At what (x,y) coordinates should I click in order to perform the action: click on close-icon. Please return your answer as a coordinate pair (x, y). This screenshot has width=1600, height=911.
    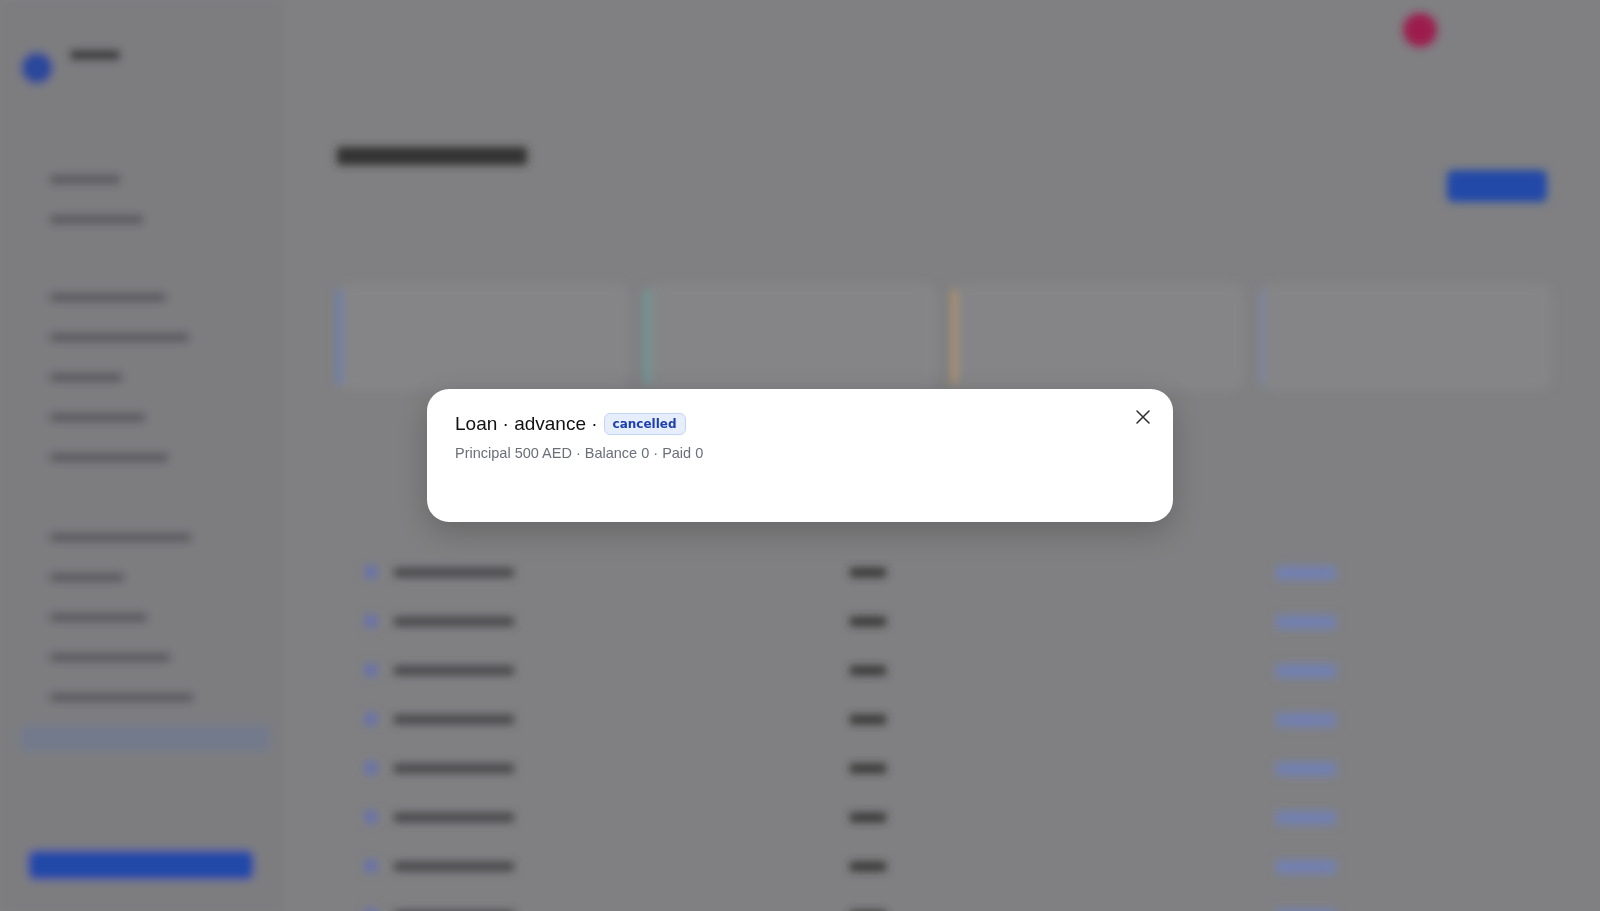
    Looking at the image, I should click on (1143, 417).